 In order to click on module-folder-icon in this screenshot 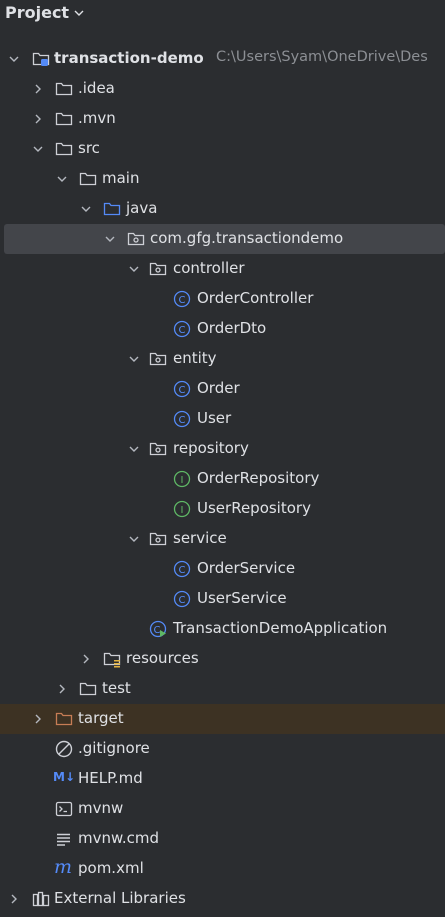, I will do `click(41, 59)`.